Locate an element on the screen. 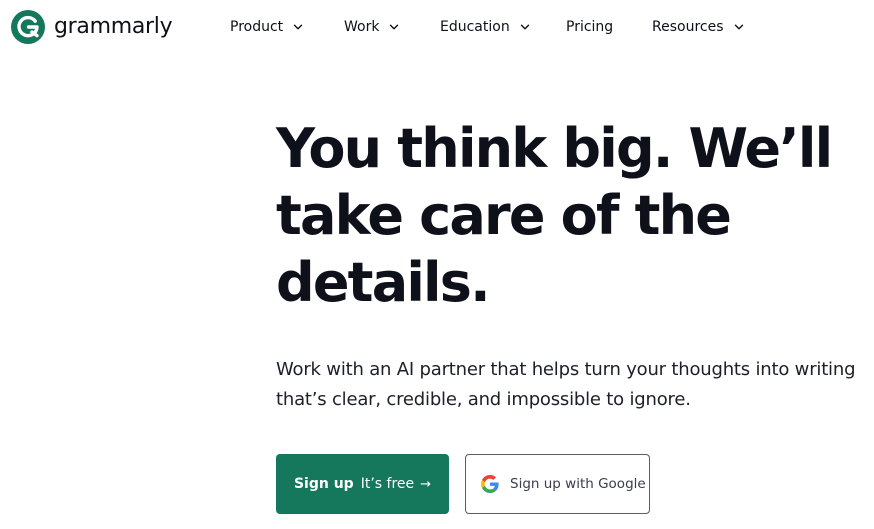 The height and width of the screenshot is (529, 874). hero-headline-line: details. is located at coordinates (383, 282).